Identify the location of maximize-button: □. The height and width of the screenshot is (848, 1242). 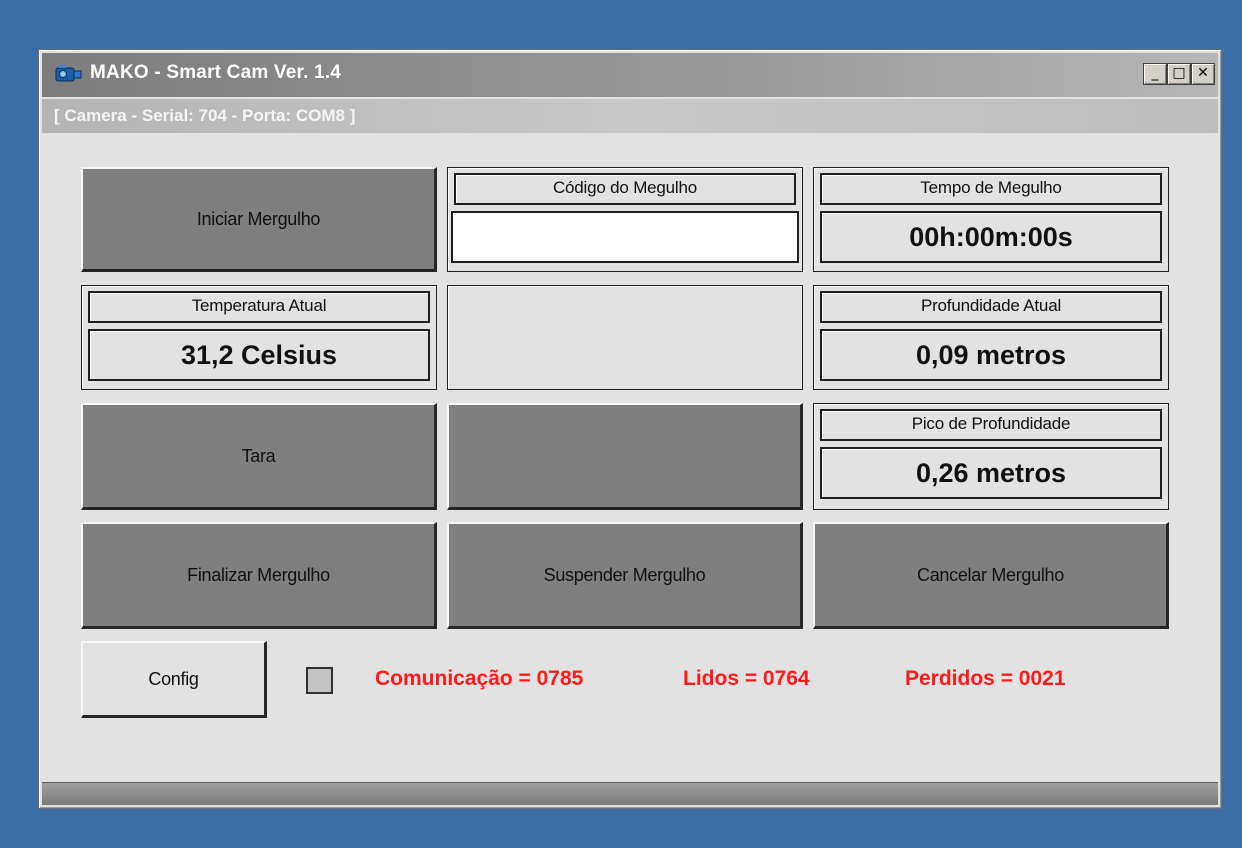
(1179, 74).